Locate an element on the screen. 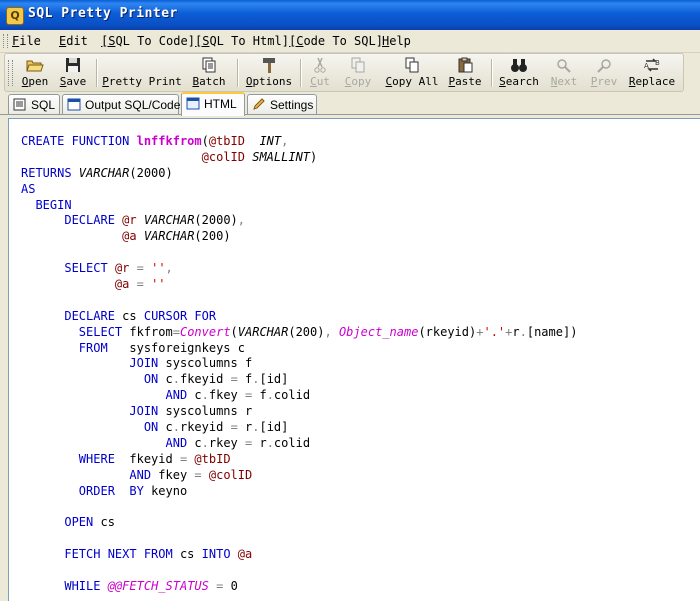  pretty-print-button: Pretty Print is located at coordinates (142, 72).